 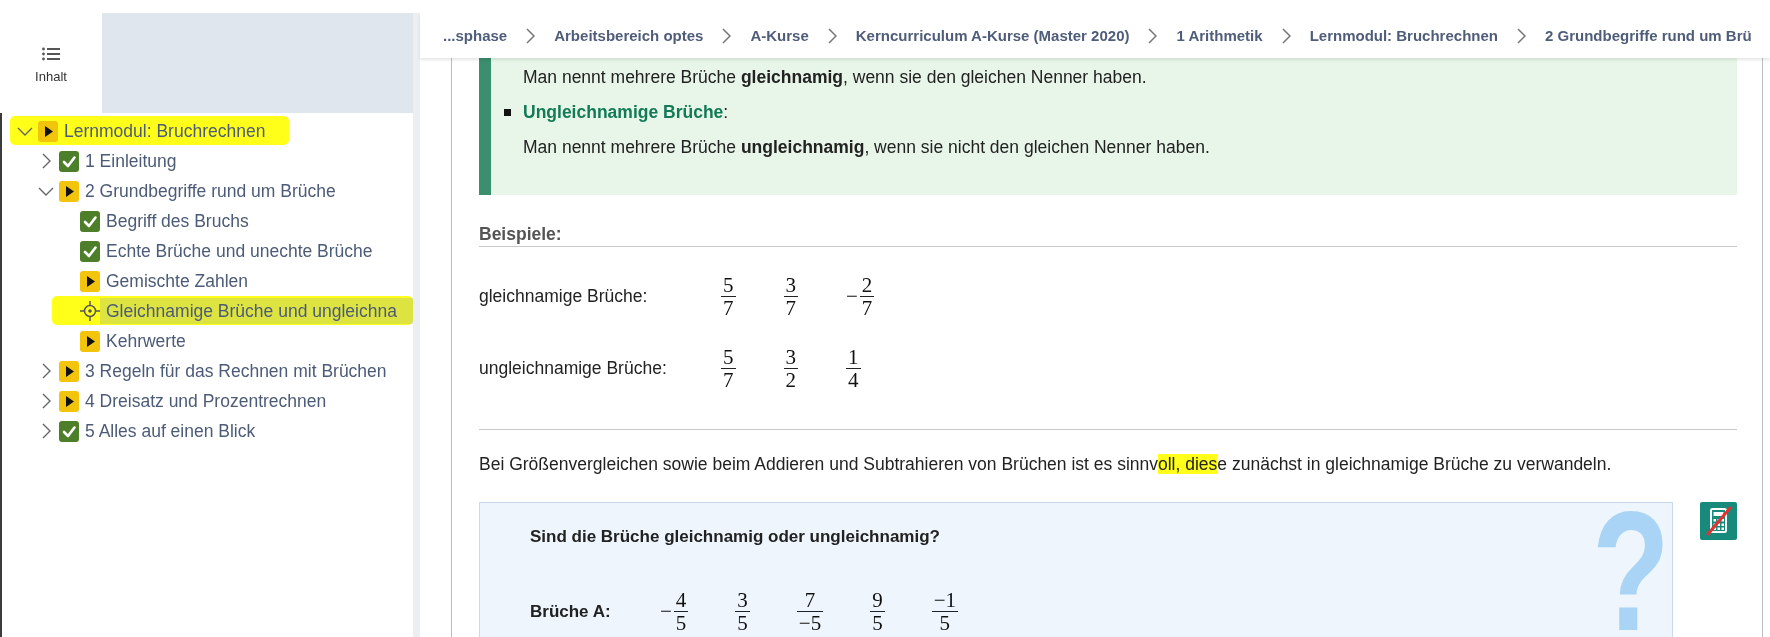 I want to click on note-text: Bei Größenvergleichen sowie beim Addieren und Subtrahieren von Brüchen ist es sinnvoll, diese zunächst in gleichnamige Brüche zu verwandeln., so click(x=1046, y=464).